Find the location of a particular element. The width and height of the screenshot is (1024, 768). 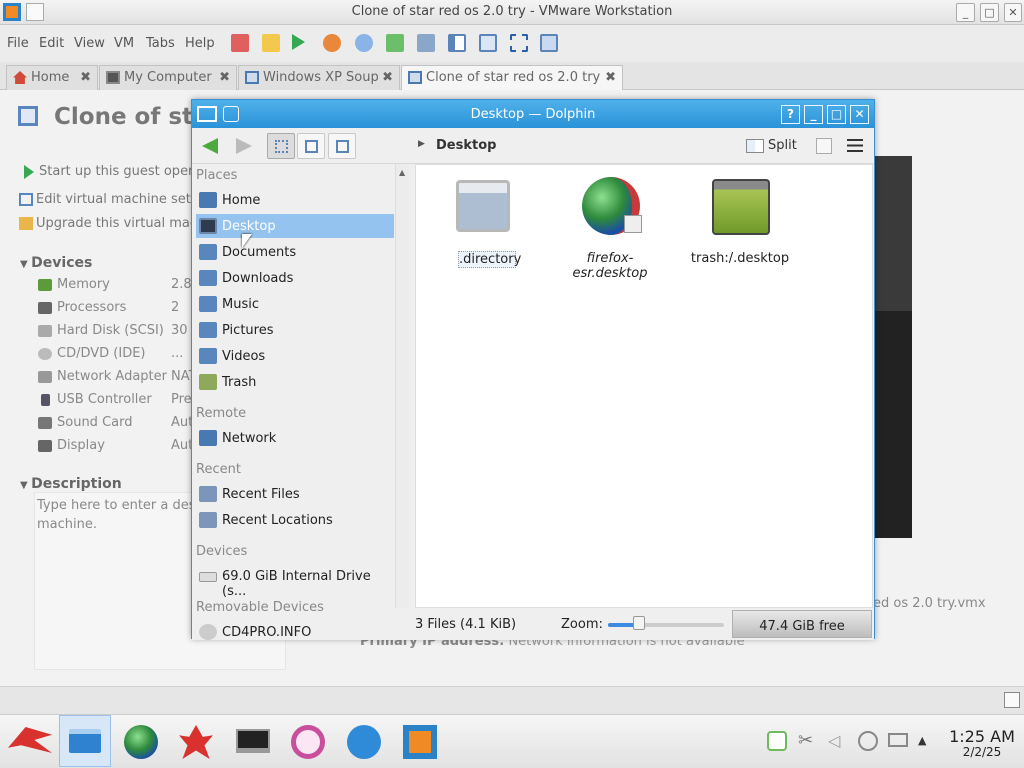

display-settings-icon is located at coordinates (898, 740).